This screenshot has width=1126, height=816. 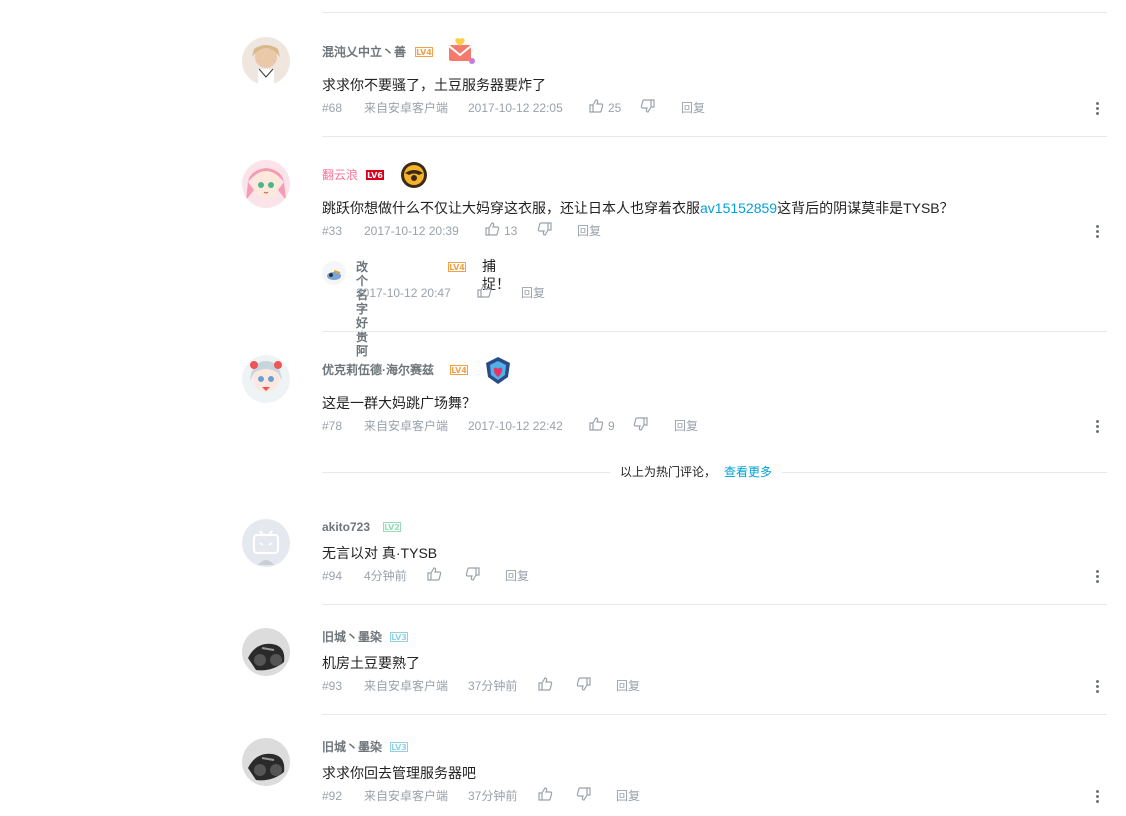 What do you see at coordinates (371, 663) in the screenshot?
I see `comment-text: 机房土豆要熟了` at bounding box center [371, 663].